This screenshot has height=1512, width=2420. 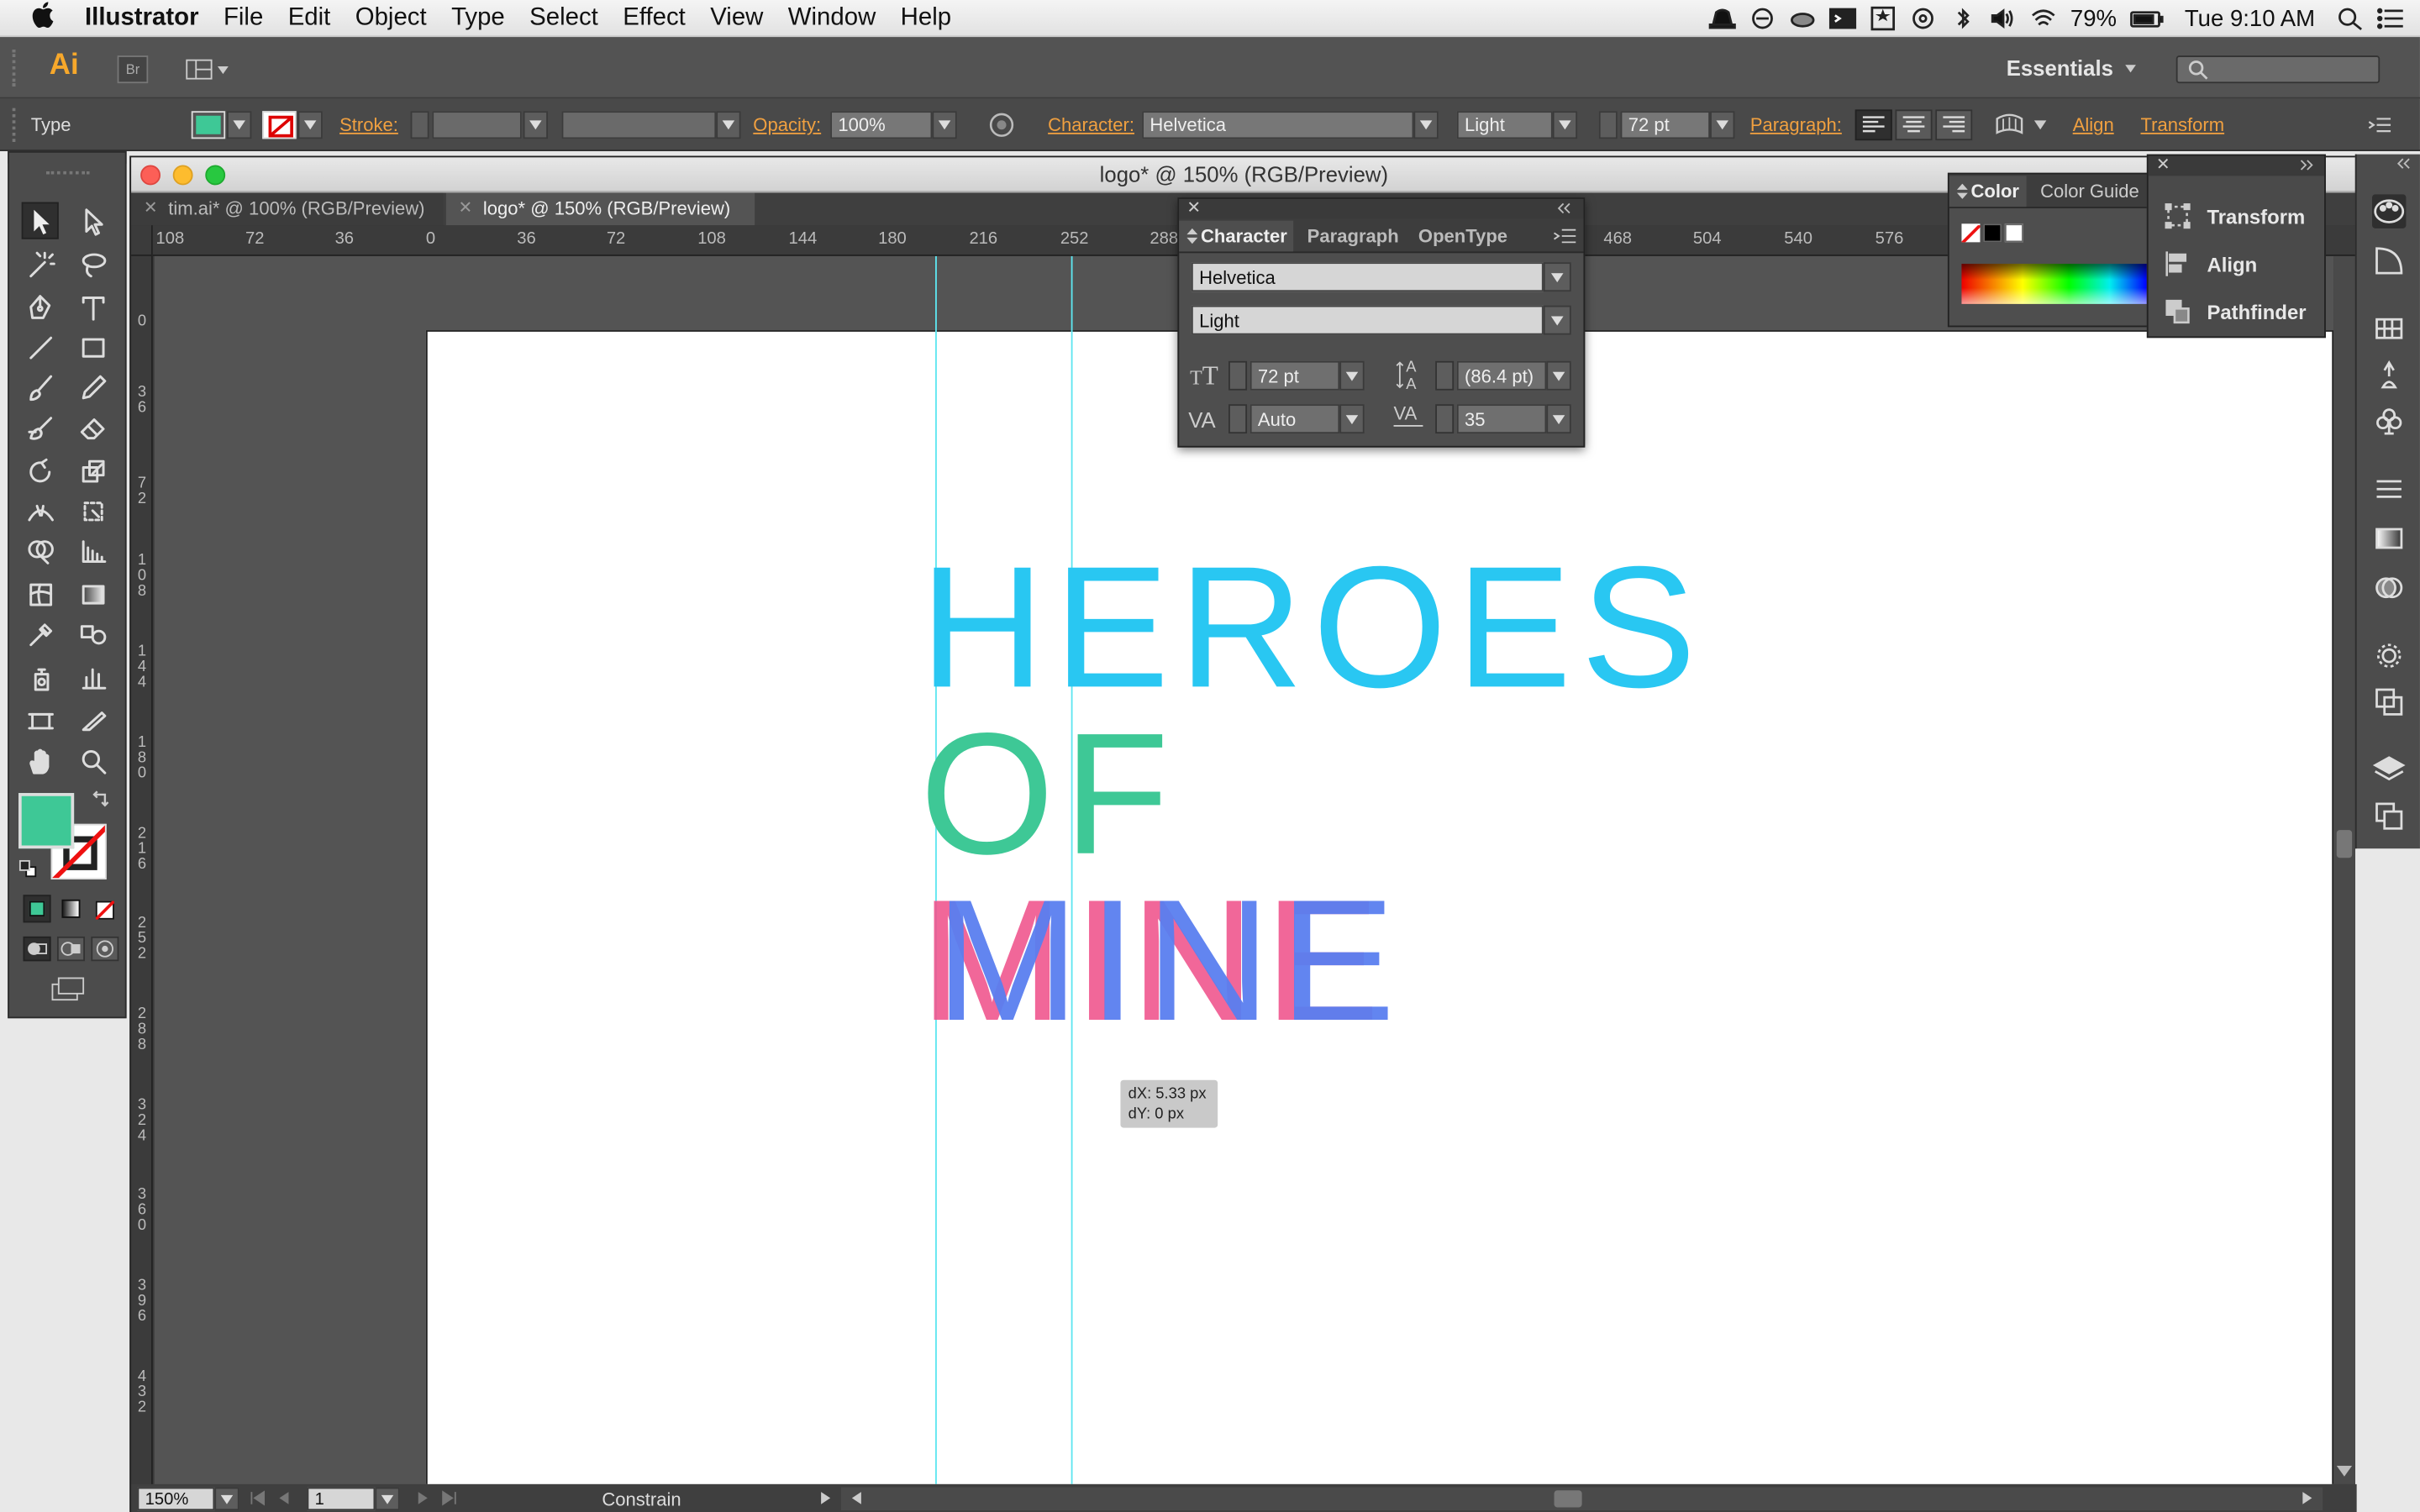 I want to click on scroll-thumb, so click(x=2344, y=844).